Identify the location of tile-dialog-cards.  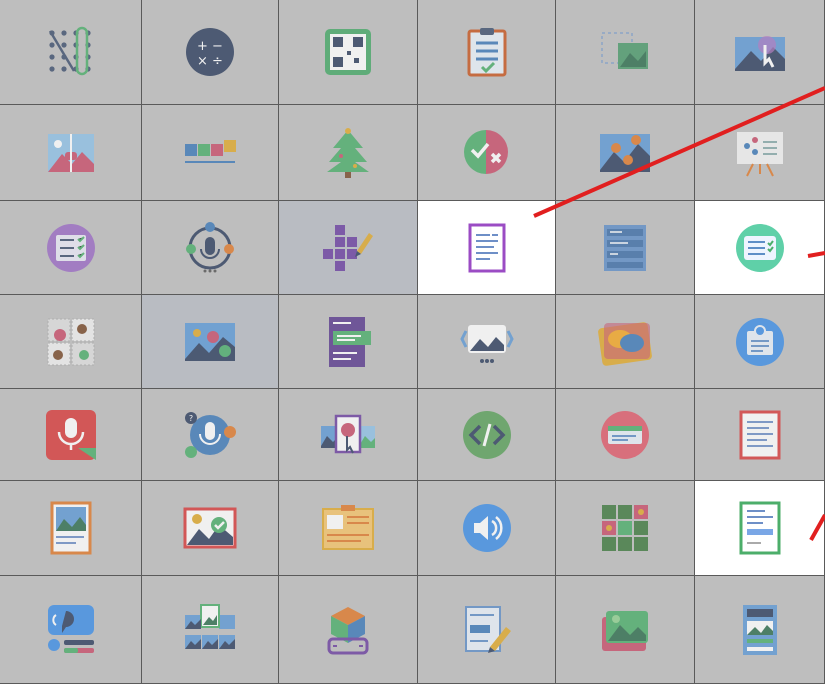
(625, 342).